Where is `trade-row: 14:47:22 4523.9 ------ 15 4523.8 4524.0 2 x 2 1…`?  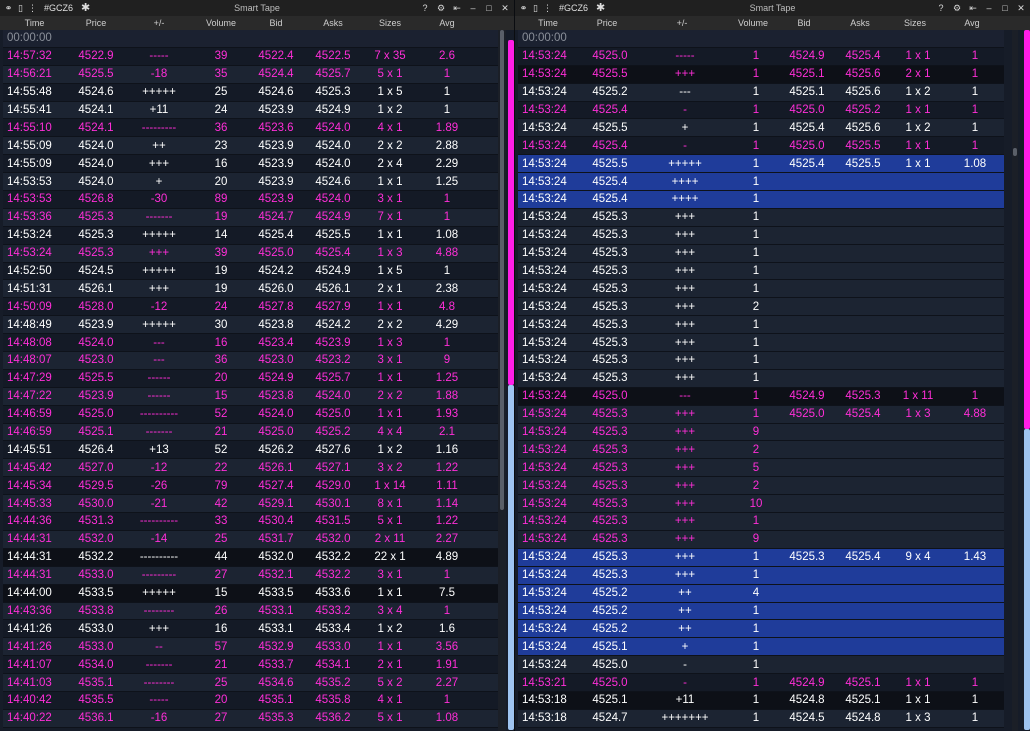
trade-row: 14:47:22 4523.9 ------ 15 4523.8 4524.0 2 x 2 1… is located at coordinates (251, 396).